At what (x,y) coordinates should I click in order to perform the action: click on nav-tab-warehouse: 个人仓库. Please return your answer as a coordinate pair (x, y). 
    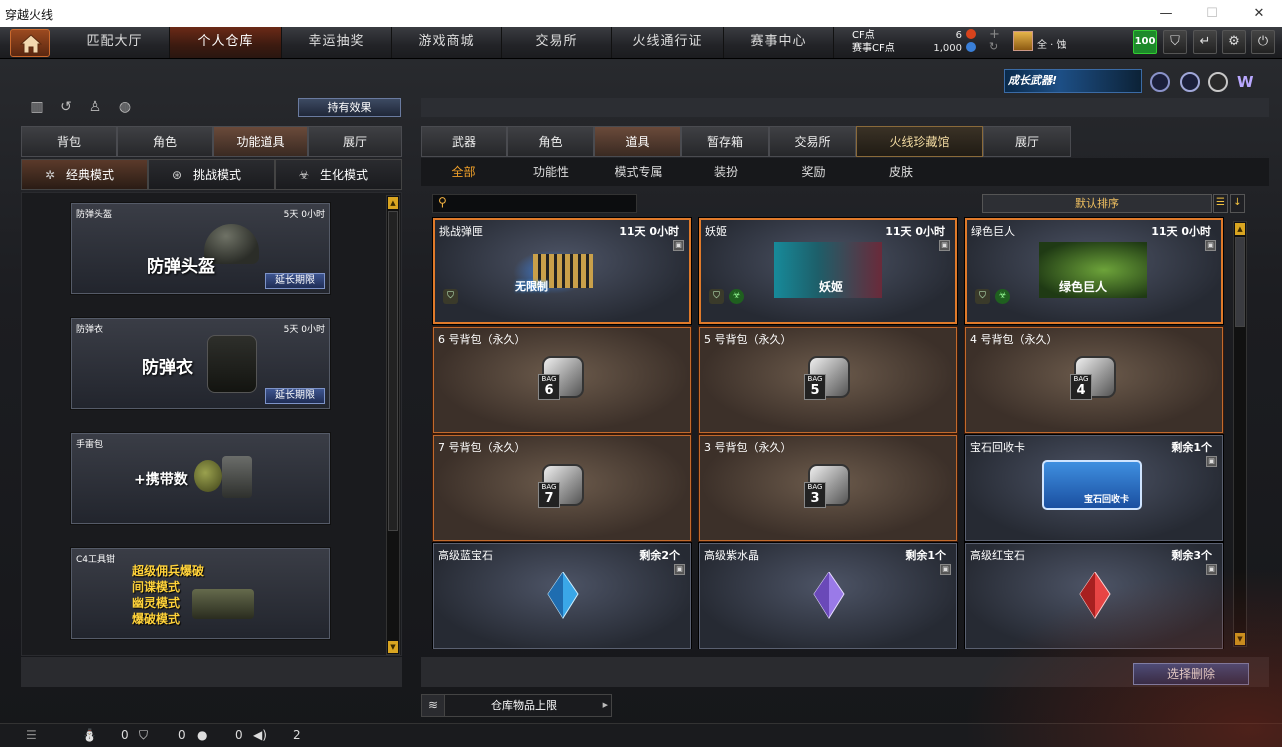
    Looking at the image, I should click on (226, 42).